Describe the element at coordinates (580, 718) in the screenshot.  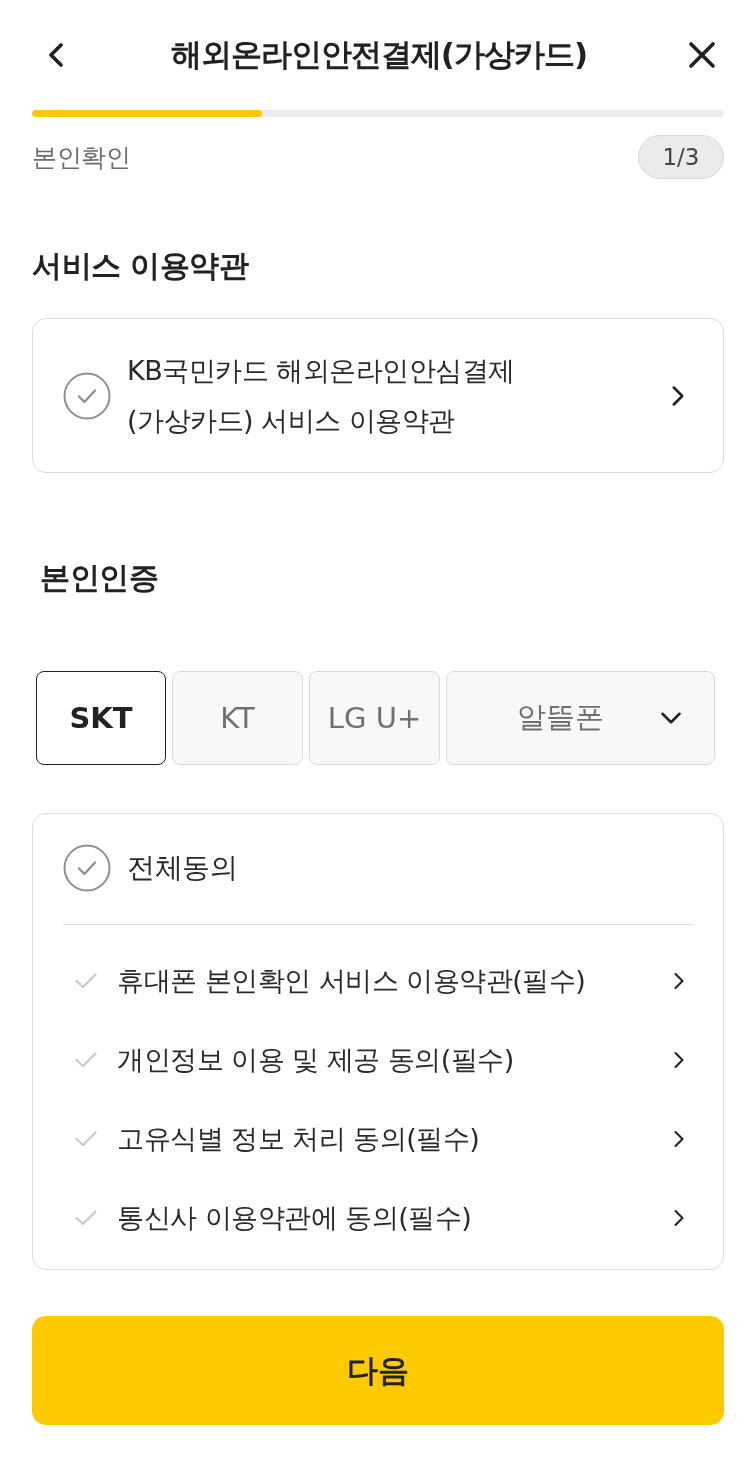
I see `carrier-dropdown: 알뜰폰` at that location.